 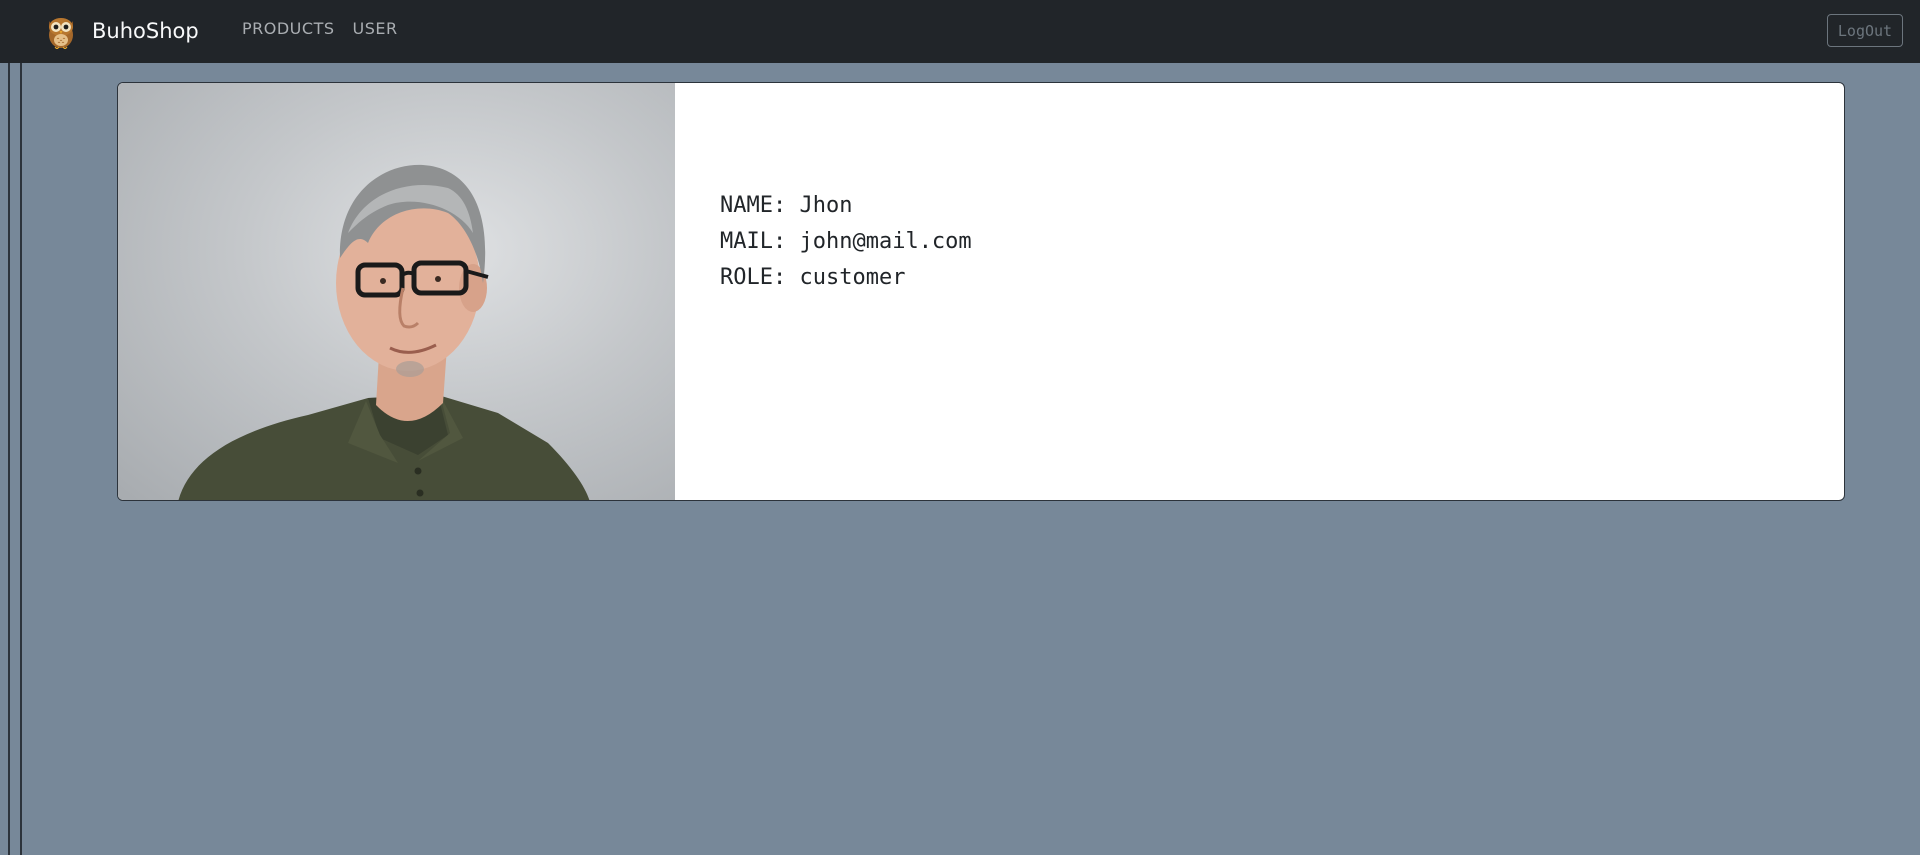 I want to click on role-label: ROLE:, so click(x=753, y=277).